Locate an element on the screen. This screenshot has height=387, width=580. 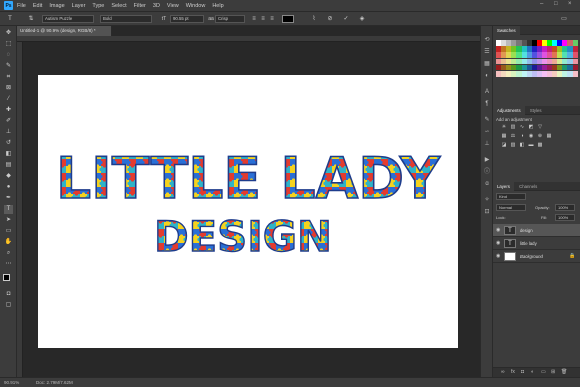
tab-swatches: Swatches is located at coordinates (506, 30).